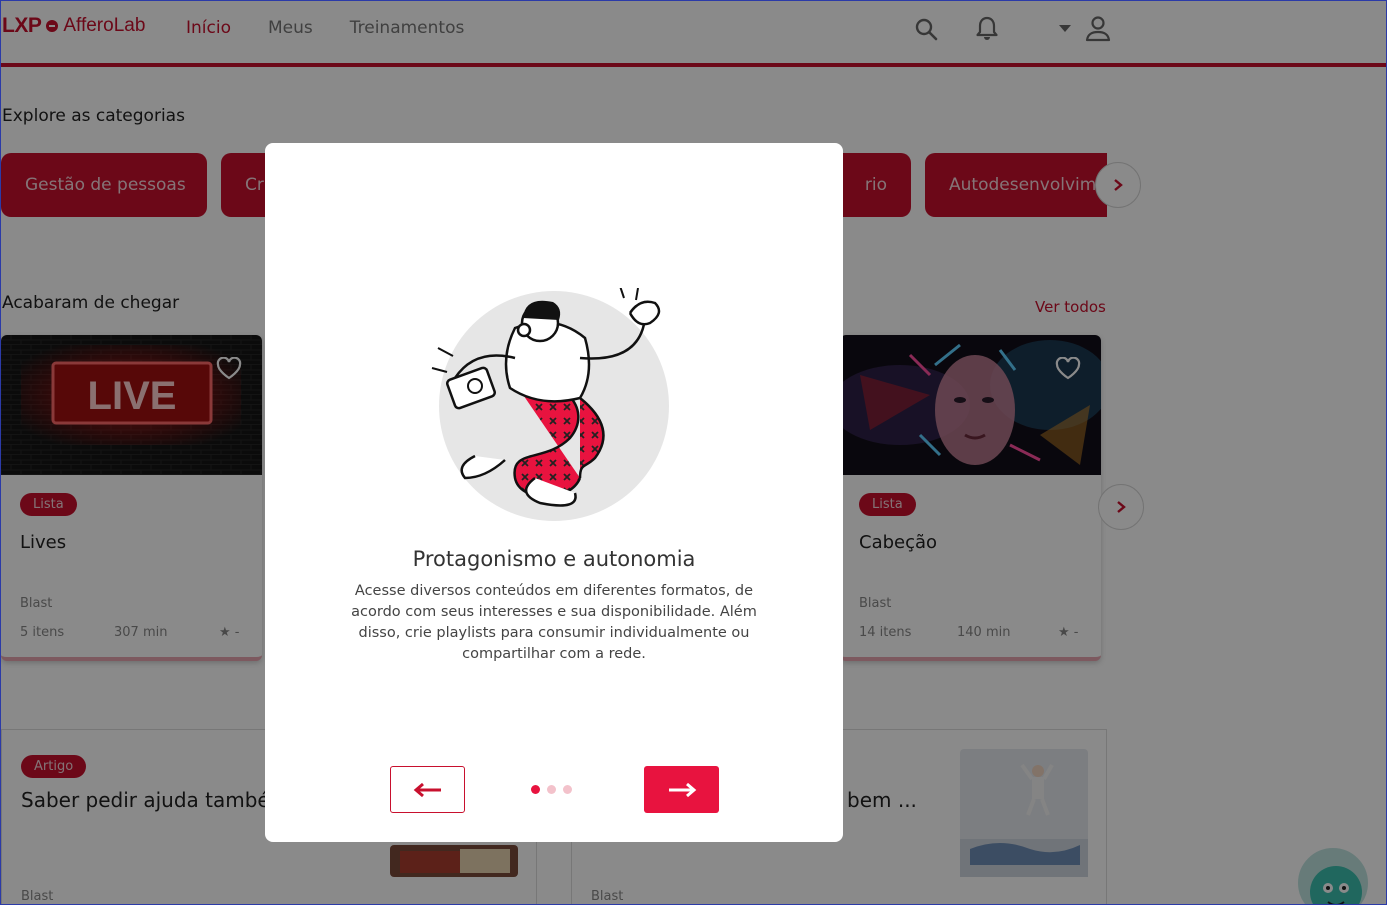  I want to click on arrow-right-icon, so click(682, 789).